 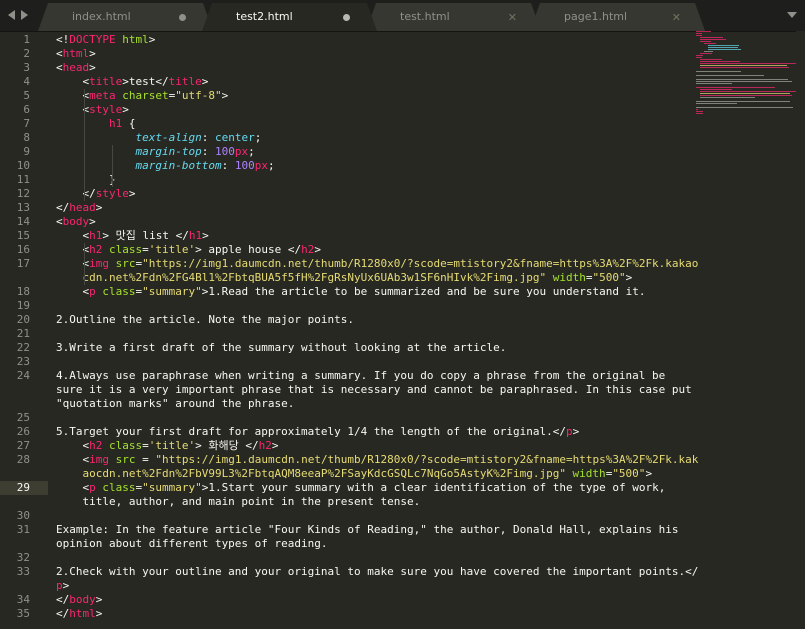 What do you see at coordinates (224, 151) in the screenshot?
I see `code-token: 100` at bounding box center [224, 151].